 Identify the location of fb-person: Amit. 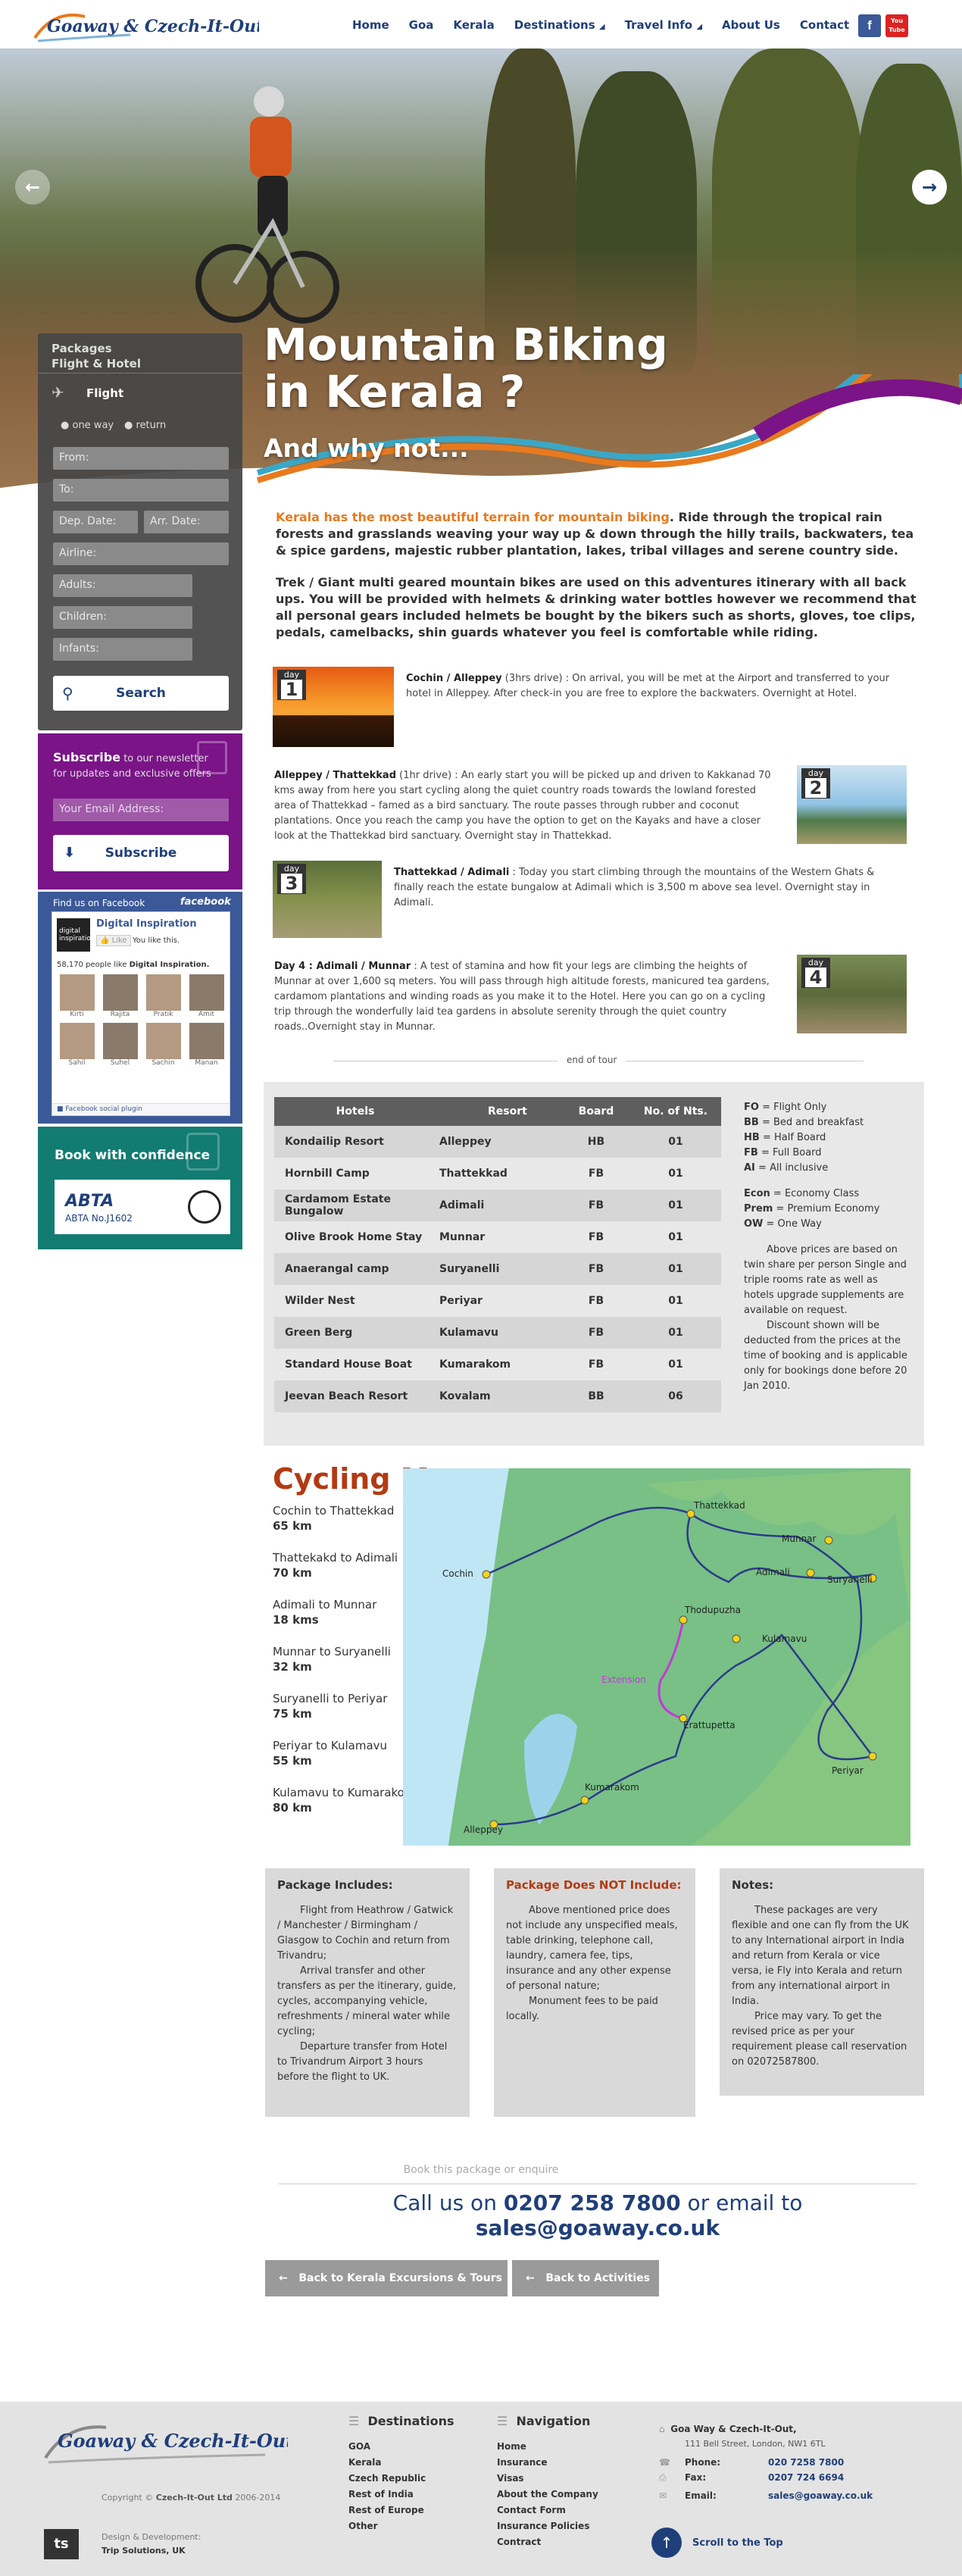
(206, 996).